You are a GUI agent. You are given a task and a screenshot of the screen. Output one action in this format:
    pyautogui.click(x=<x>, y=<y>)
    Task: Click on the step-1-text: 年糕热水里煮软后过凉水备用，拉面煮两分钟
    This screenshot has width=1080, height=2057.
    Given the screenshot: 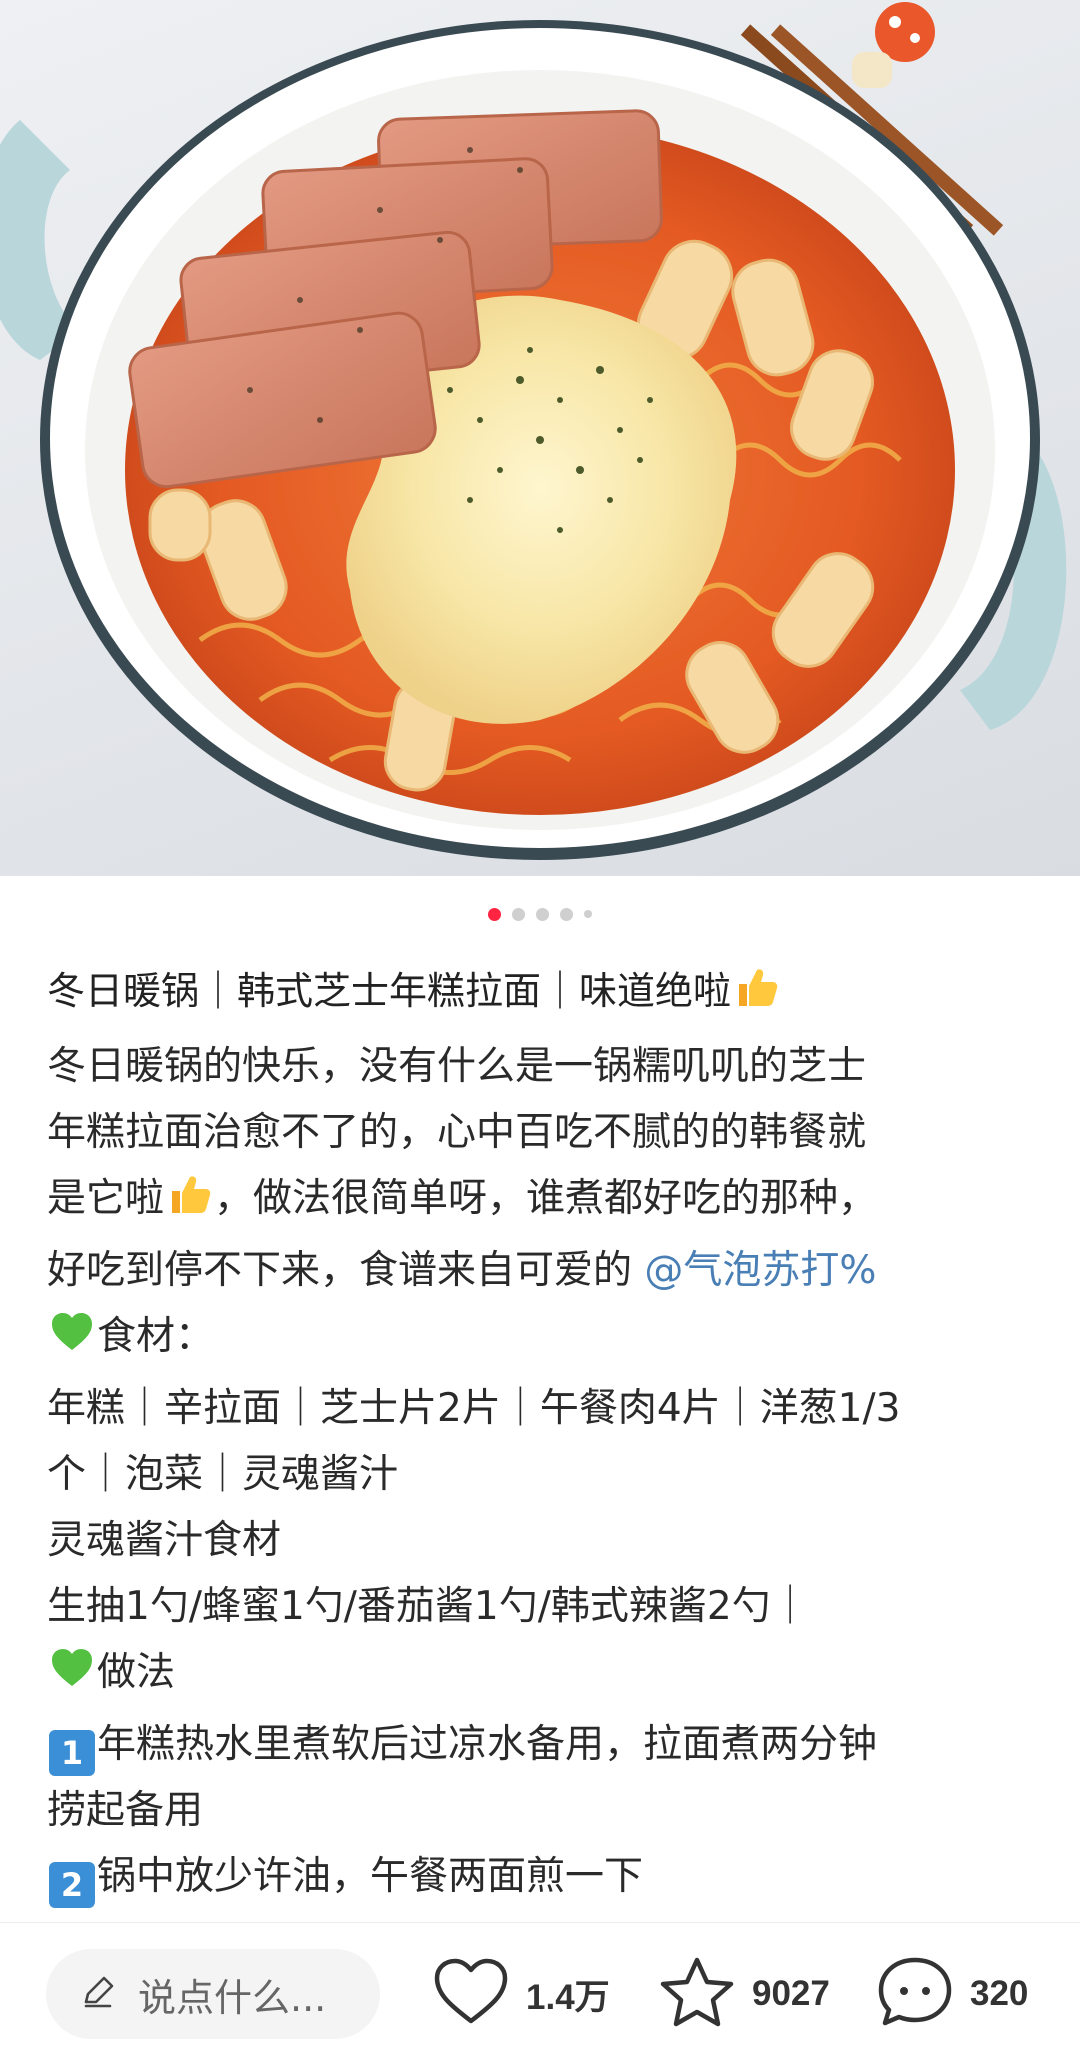 What is the action you would take?
    pyautogui.click(x=487, y=1744)
    